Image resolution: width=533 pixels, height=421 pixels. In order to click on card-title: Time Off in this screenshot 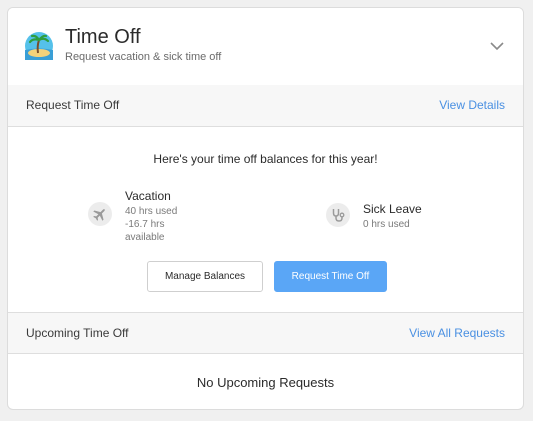, I will do `click(103, 37)`.